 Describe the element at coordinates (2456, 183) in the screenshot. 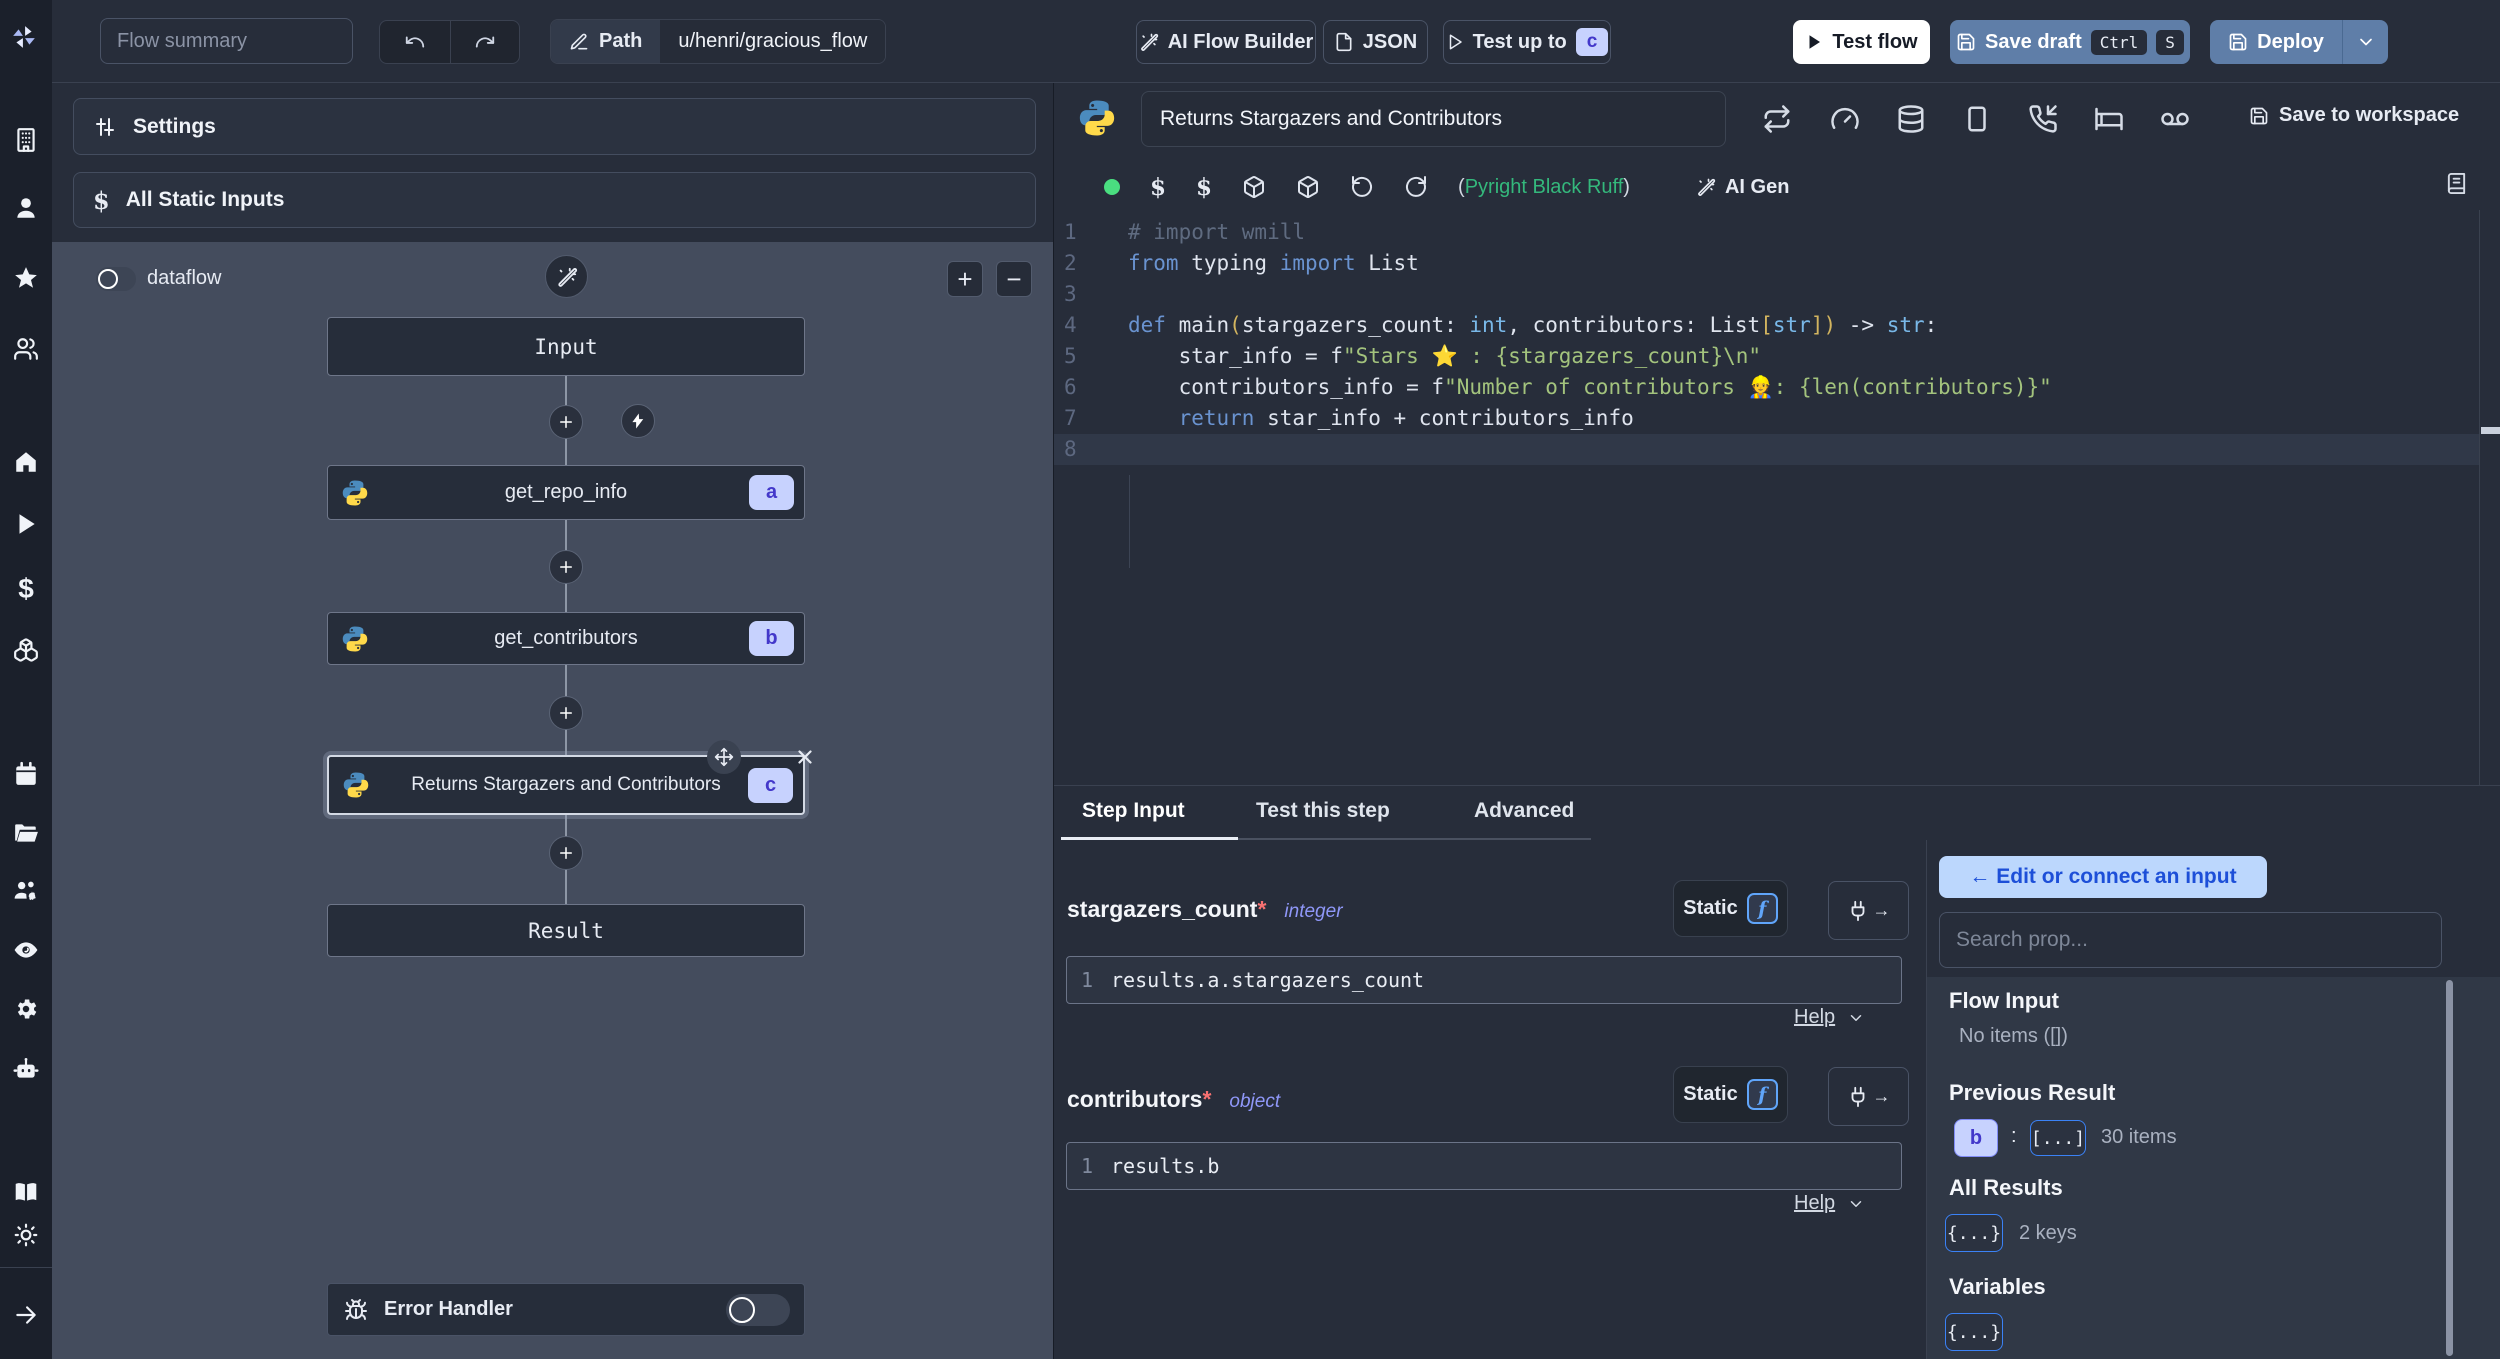

I see `library-icon` at that location.